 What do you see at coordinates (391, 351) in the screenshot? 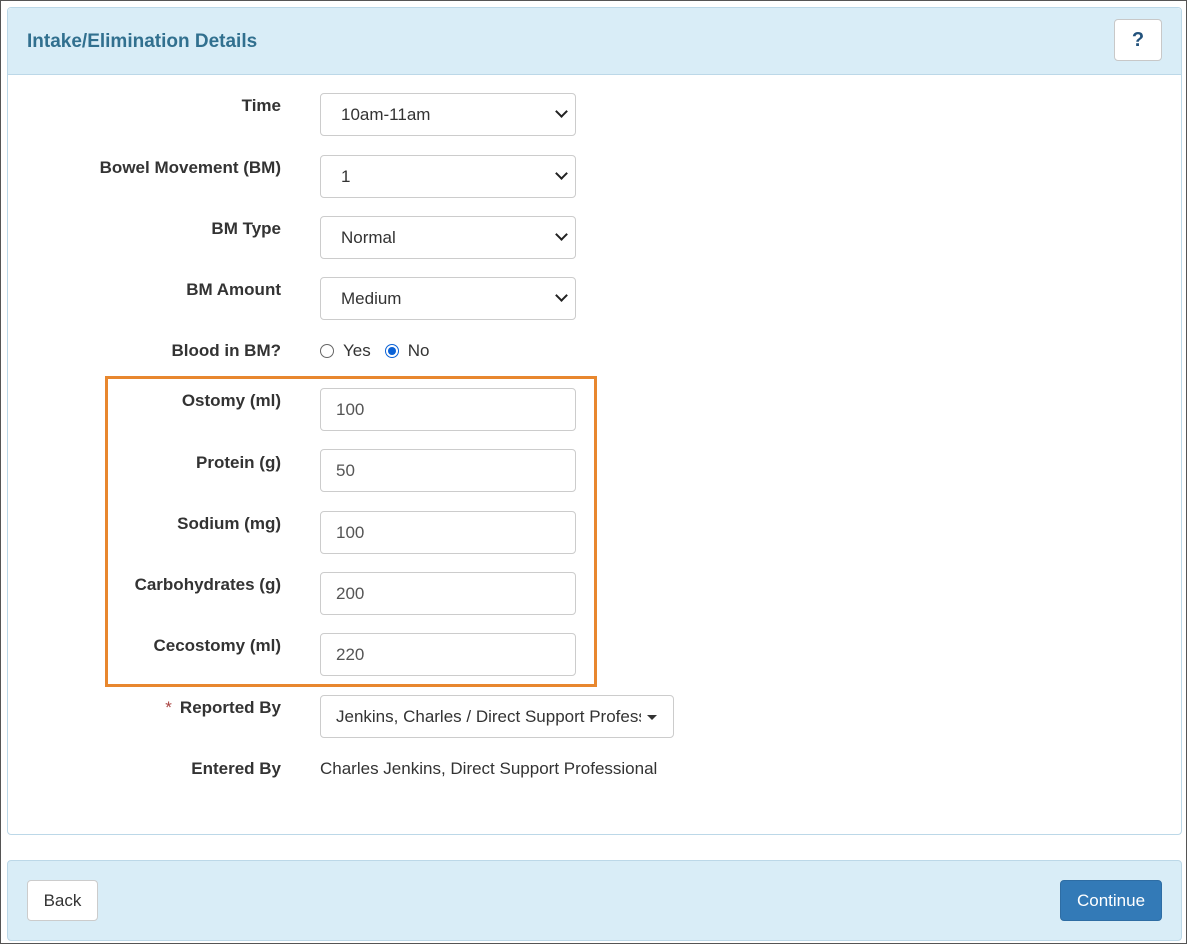
I see `blood-no-radio` at bounding box center [391, 351].